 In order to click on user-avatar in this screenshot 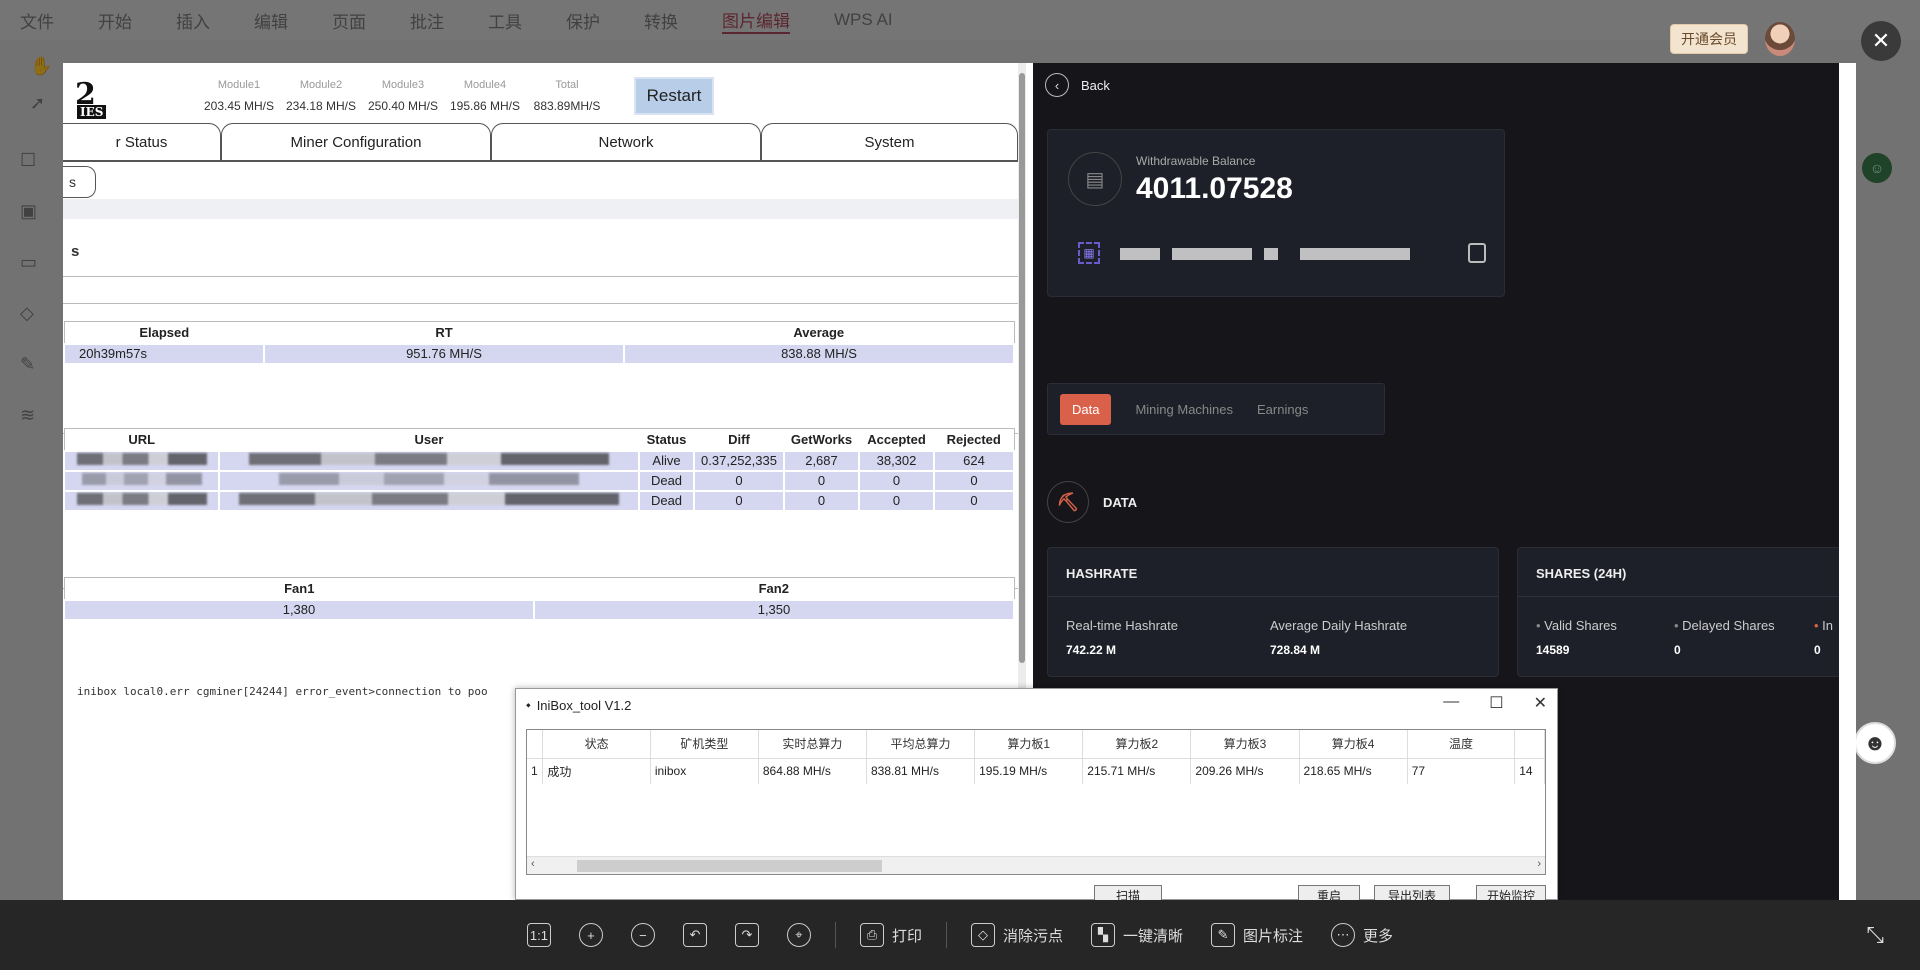, I will do `click(1780, 39)`.